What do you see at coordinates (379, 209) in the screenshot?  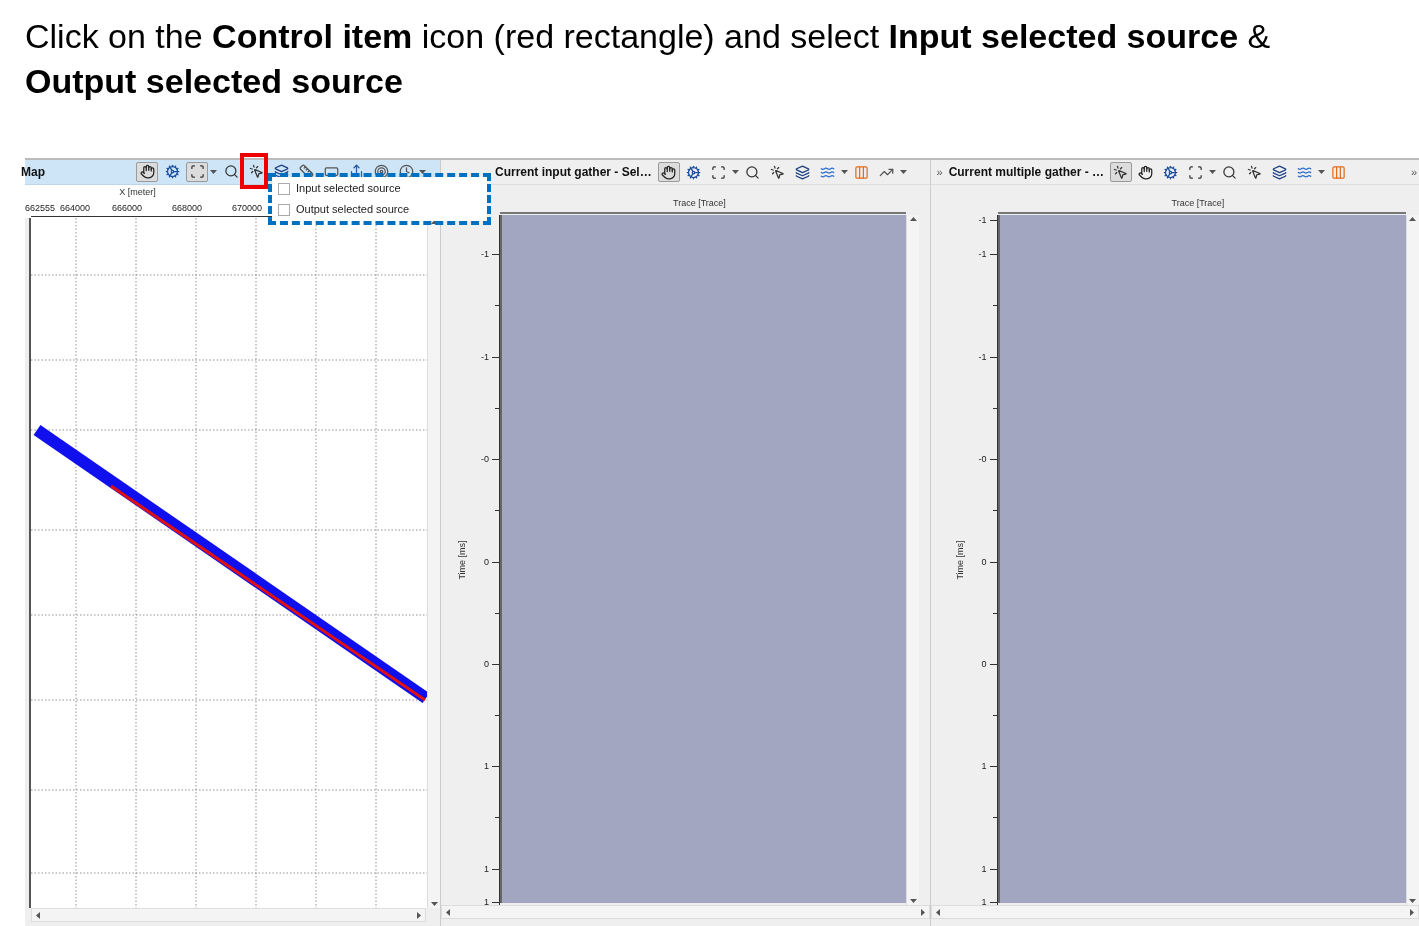 I see `menu-item: Output selected source` at bounding box center [379, 209].